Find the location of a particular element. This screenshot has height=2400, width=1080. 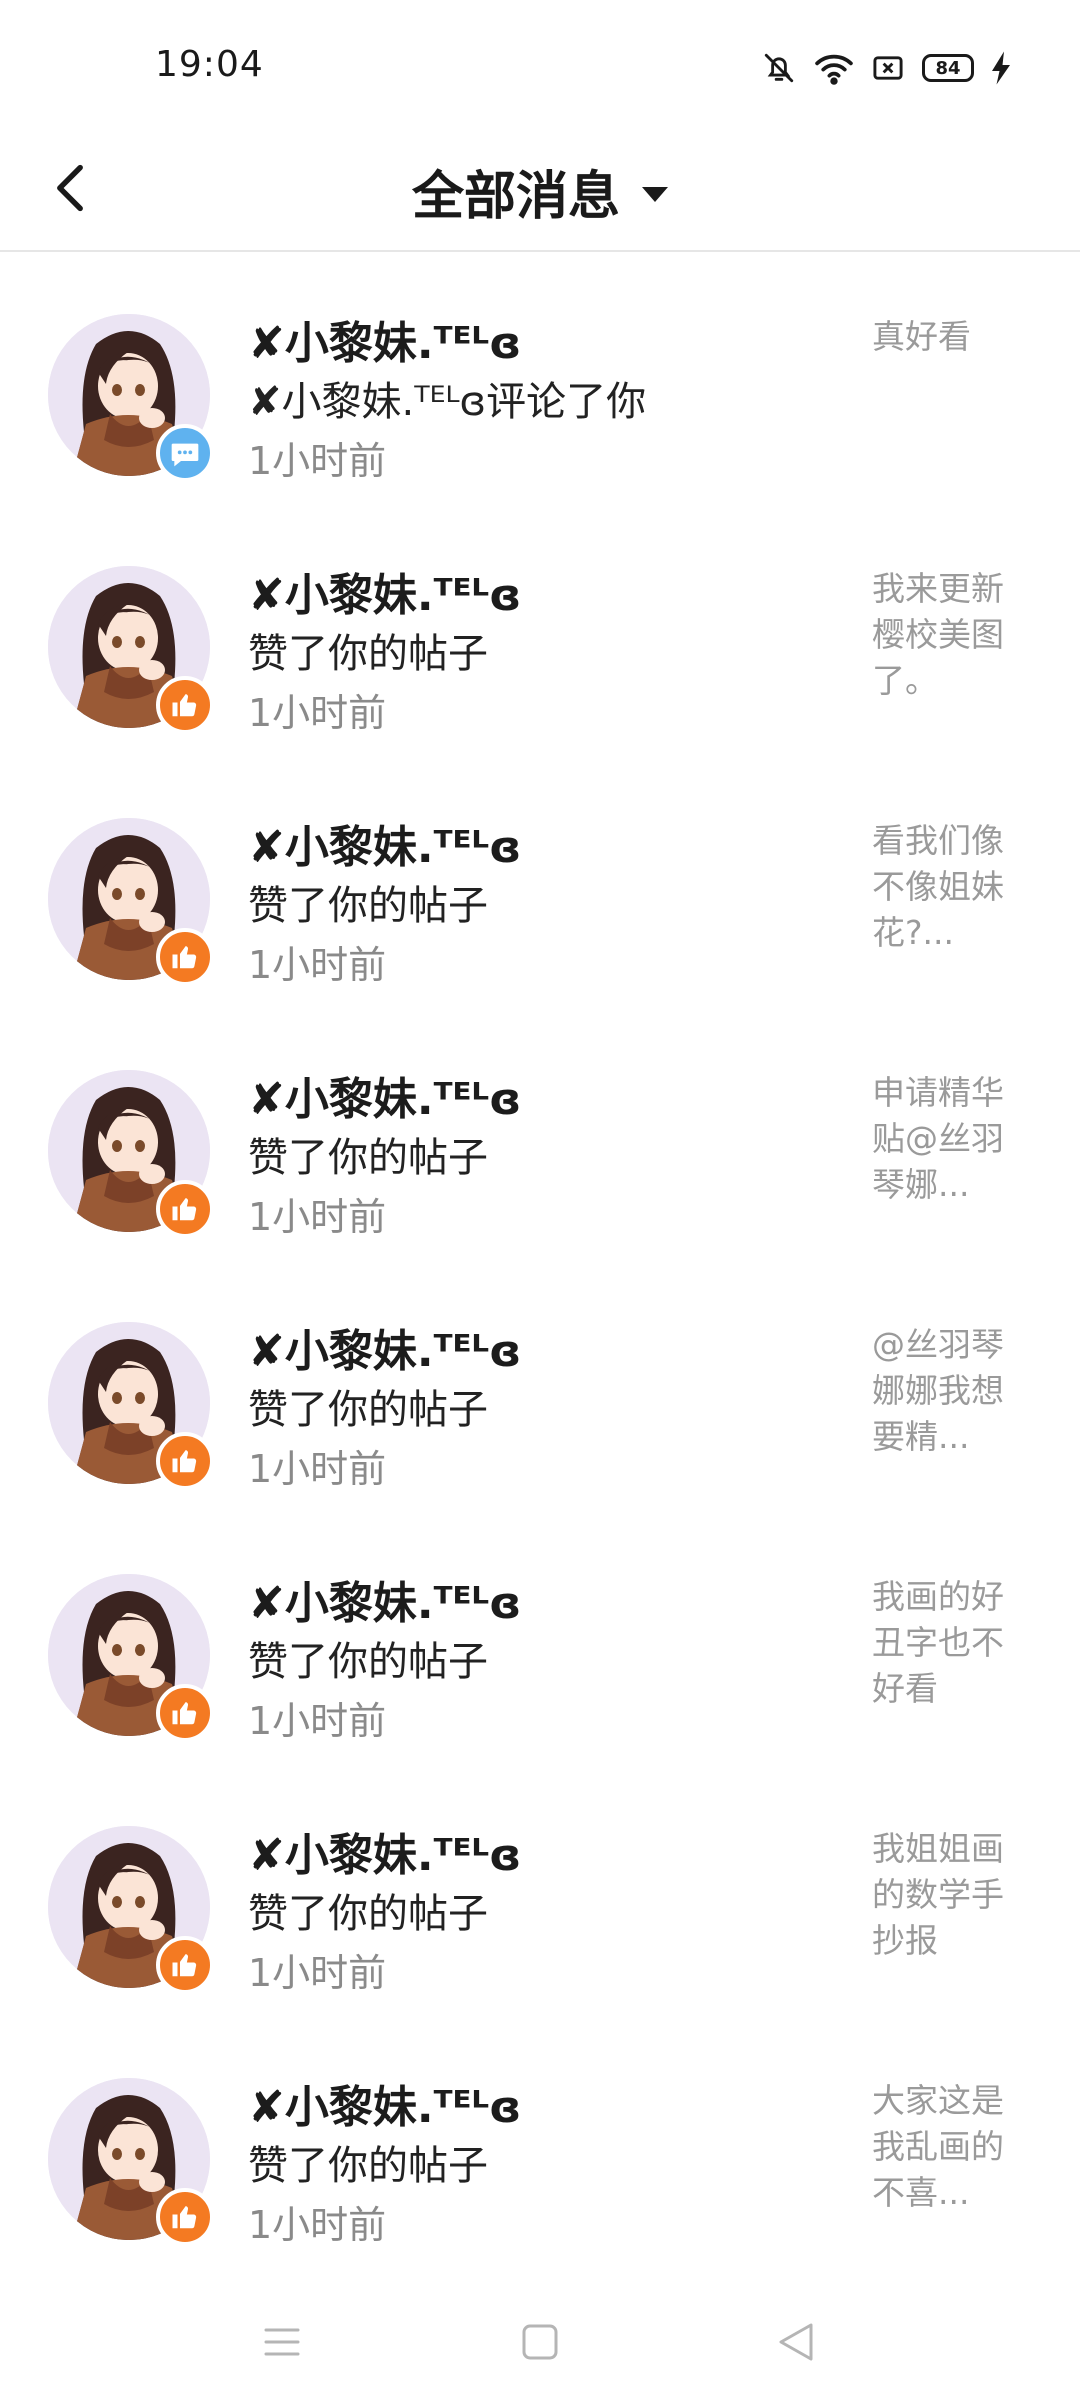

header-bar: 全部消息 is located at coordinates (540, 191).